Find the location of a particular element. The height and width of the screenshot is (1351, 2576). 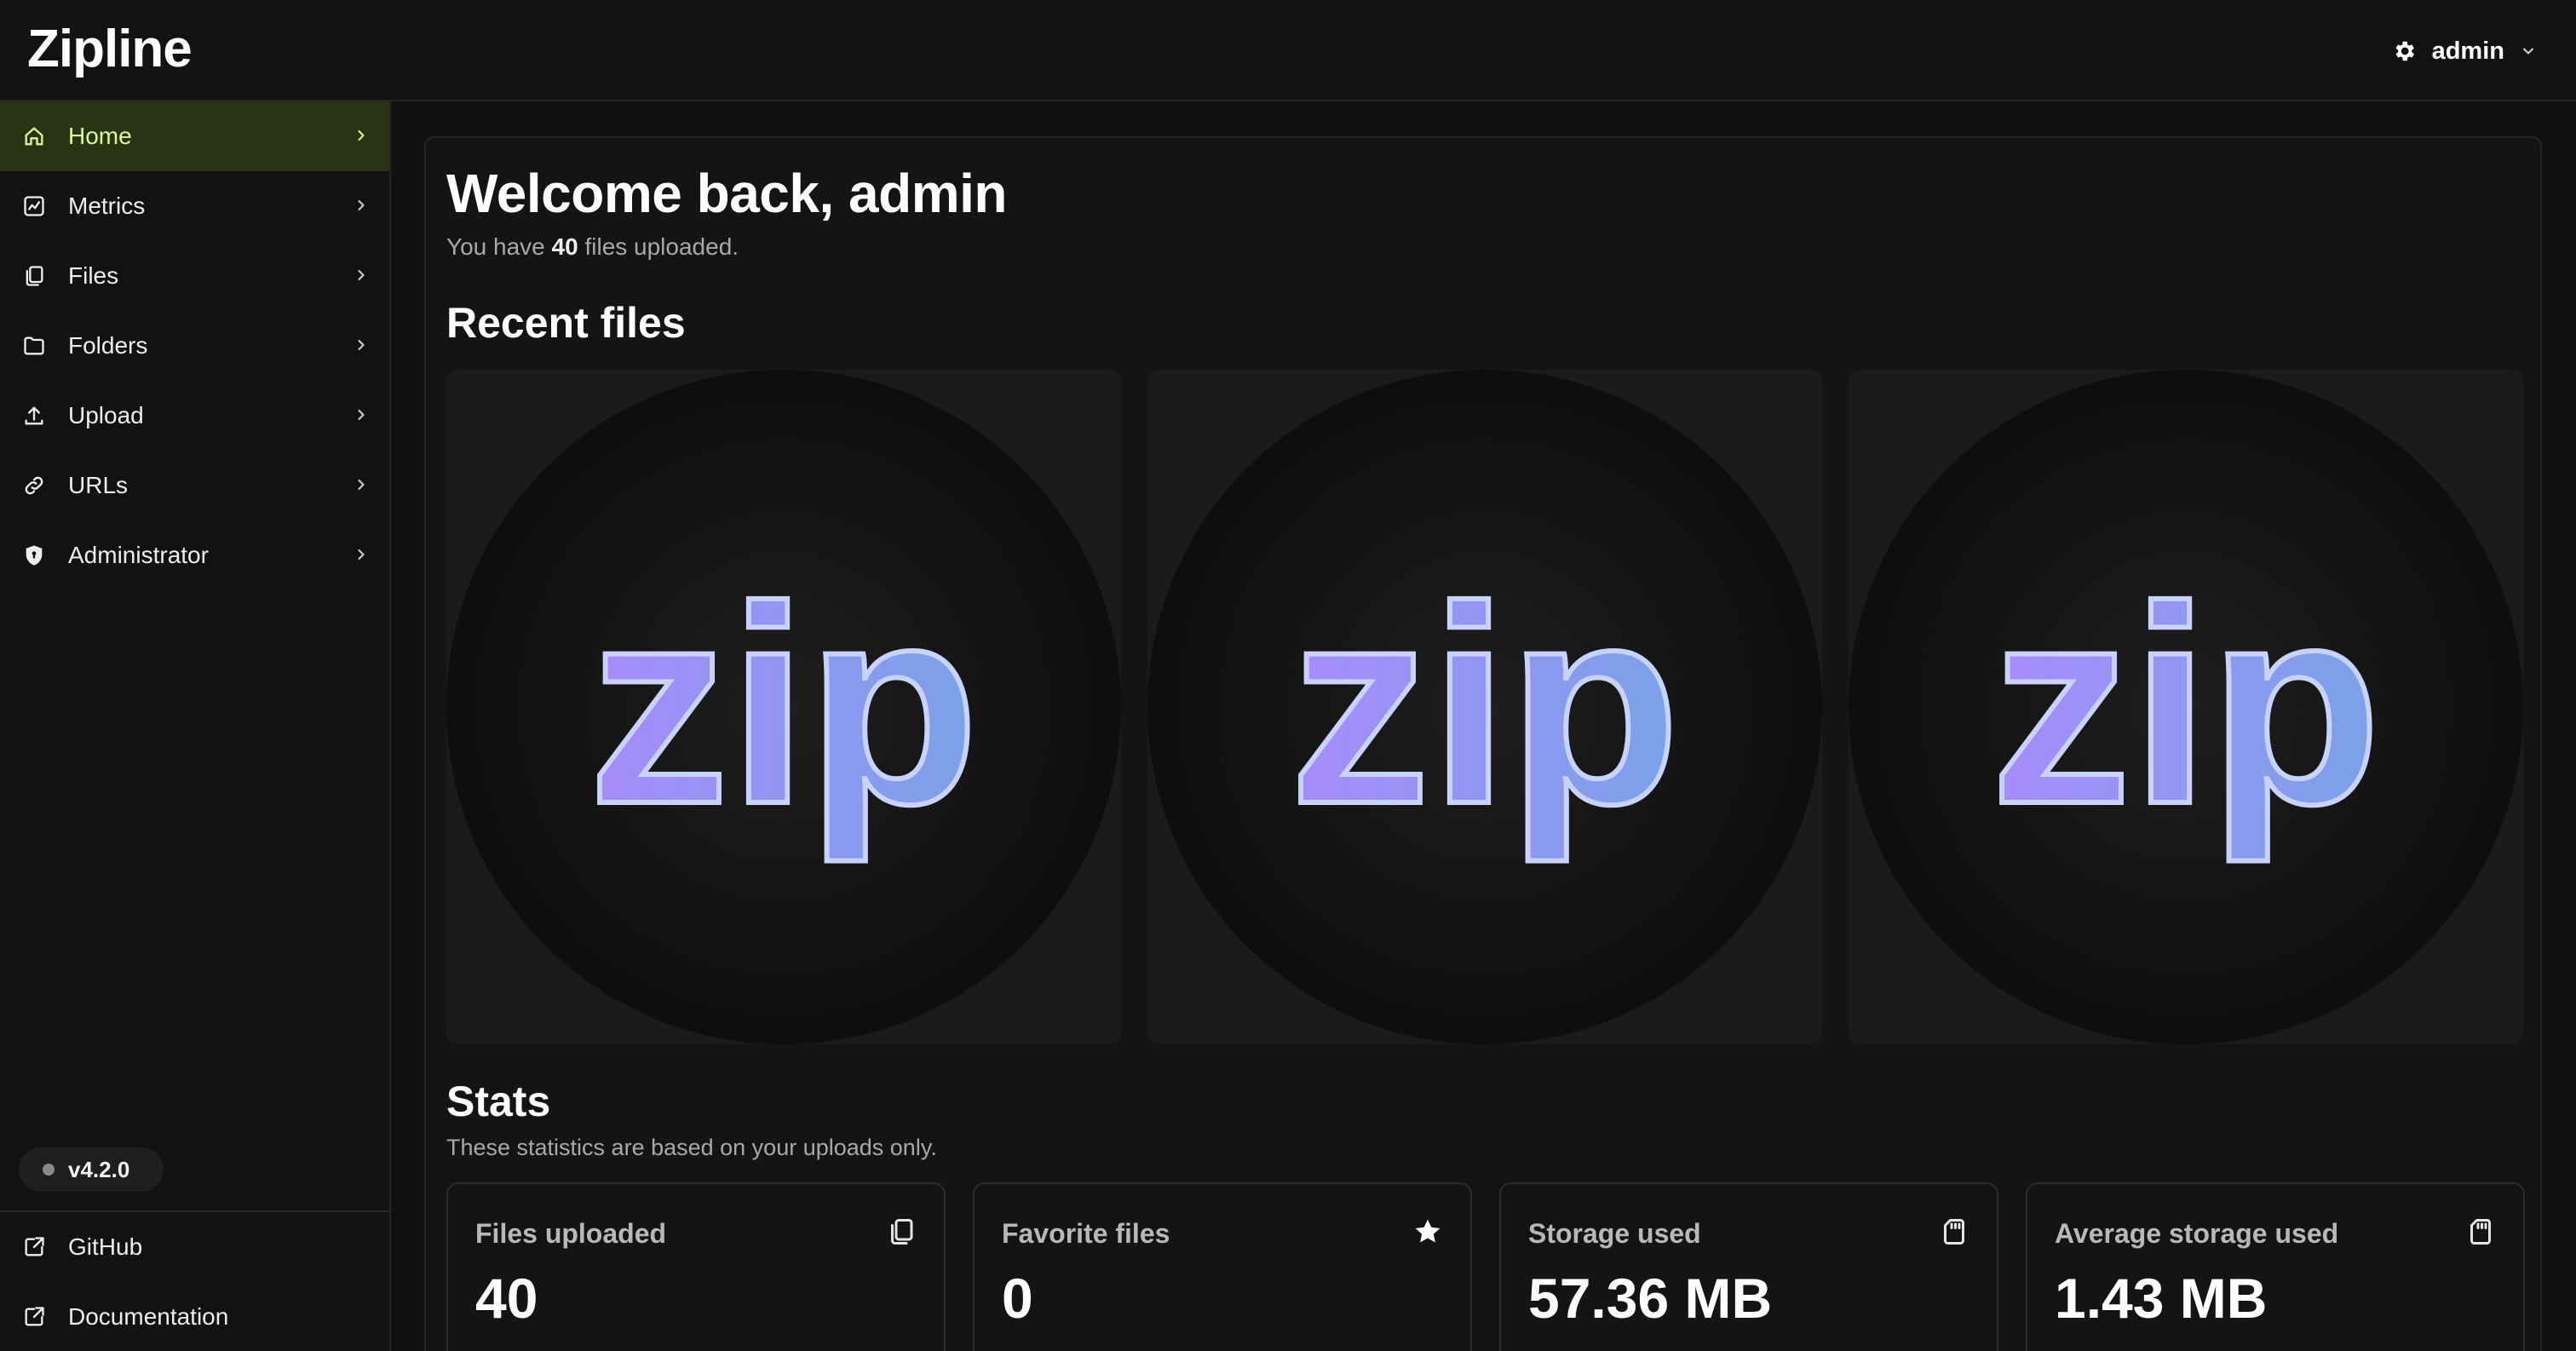

metrics-icon is located at coordinates (34, 206).